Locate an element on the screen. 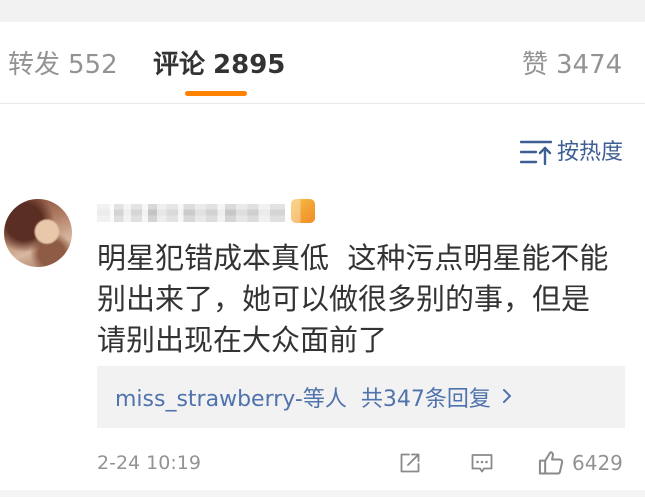  replies-preview: miss_strawberry-等人 共347条回复 is located at coordinates (361, 397).